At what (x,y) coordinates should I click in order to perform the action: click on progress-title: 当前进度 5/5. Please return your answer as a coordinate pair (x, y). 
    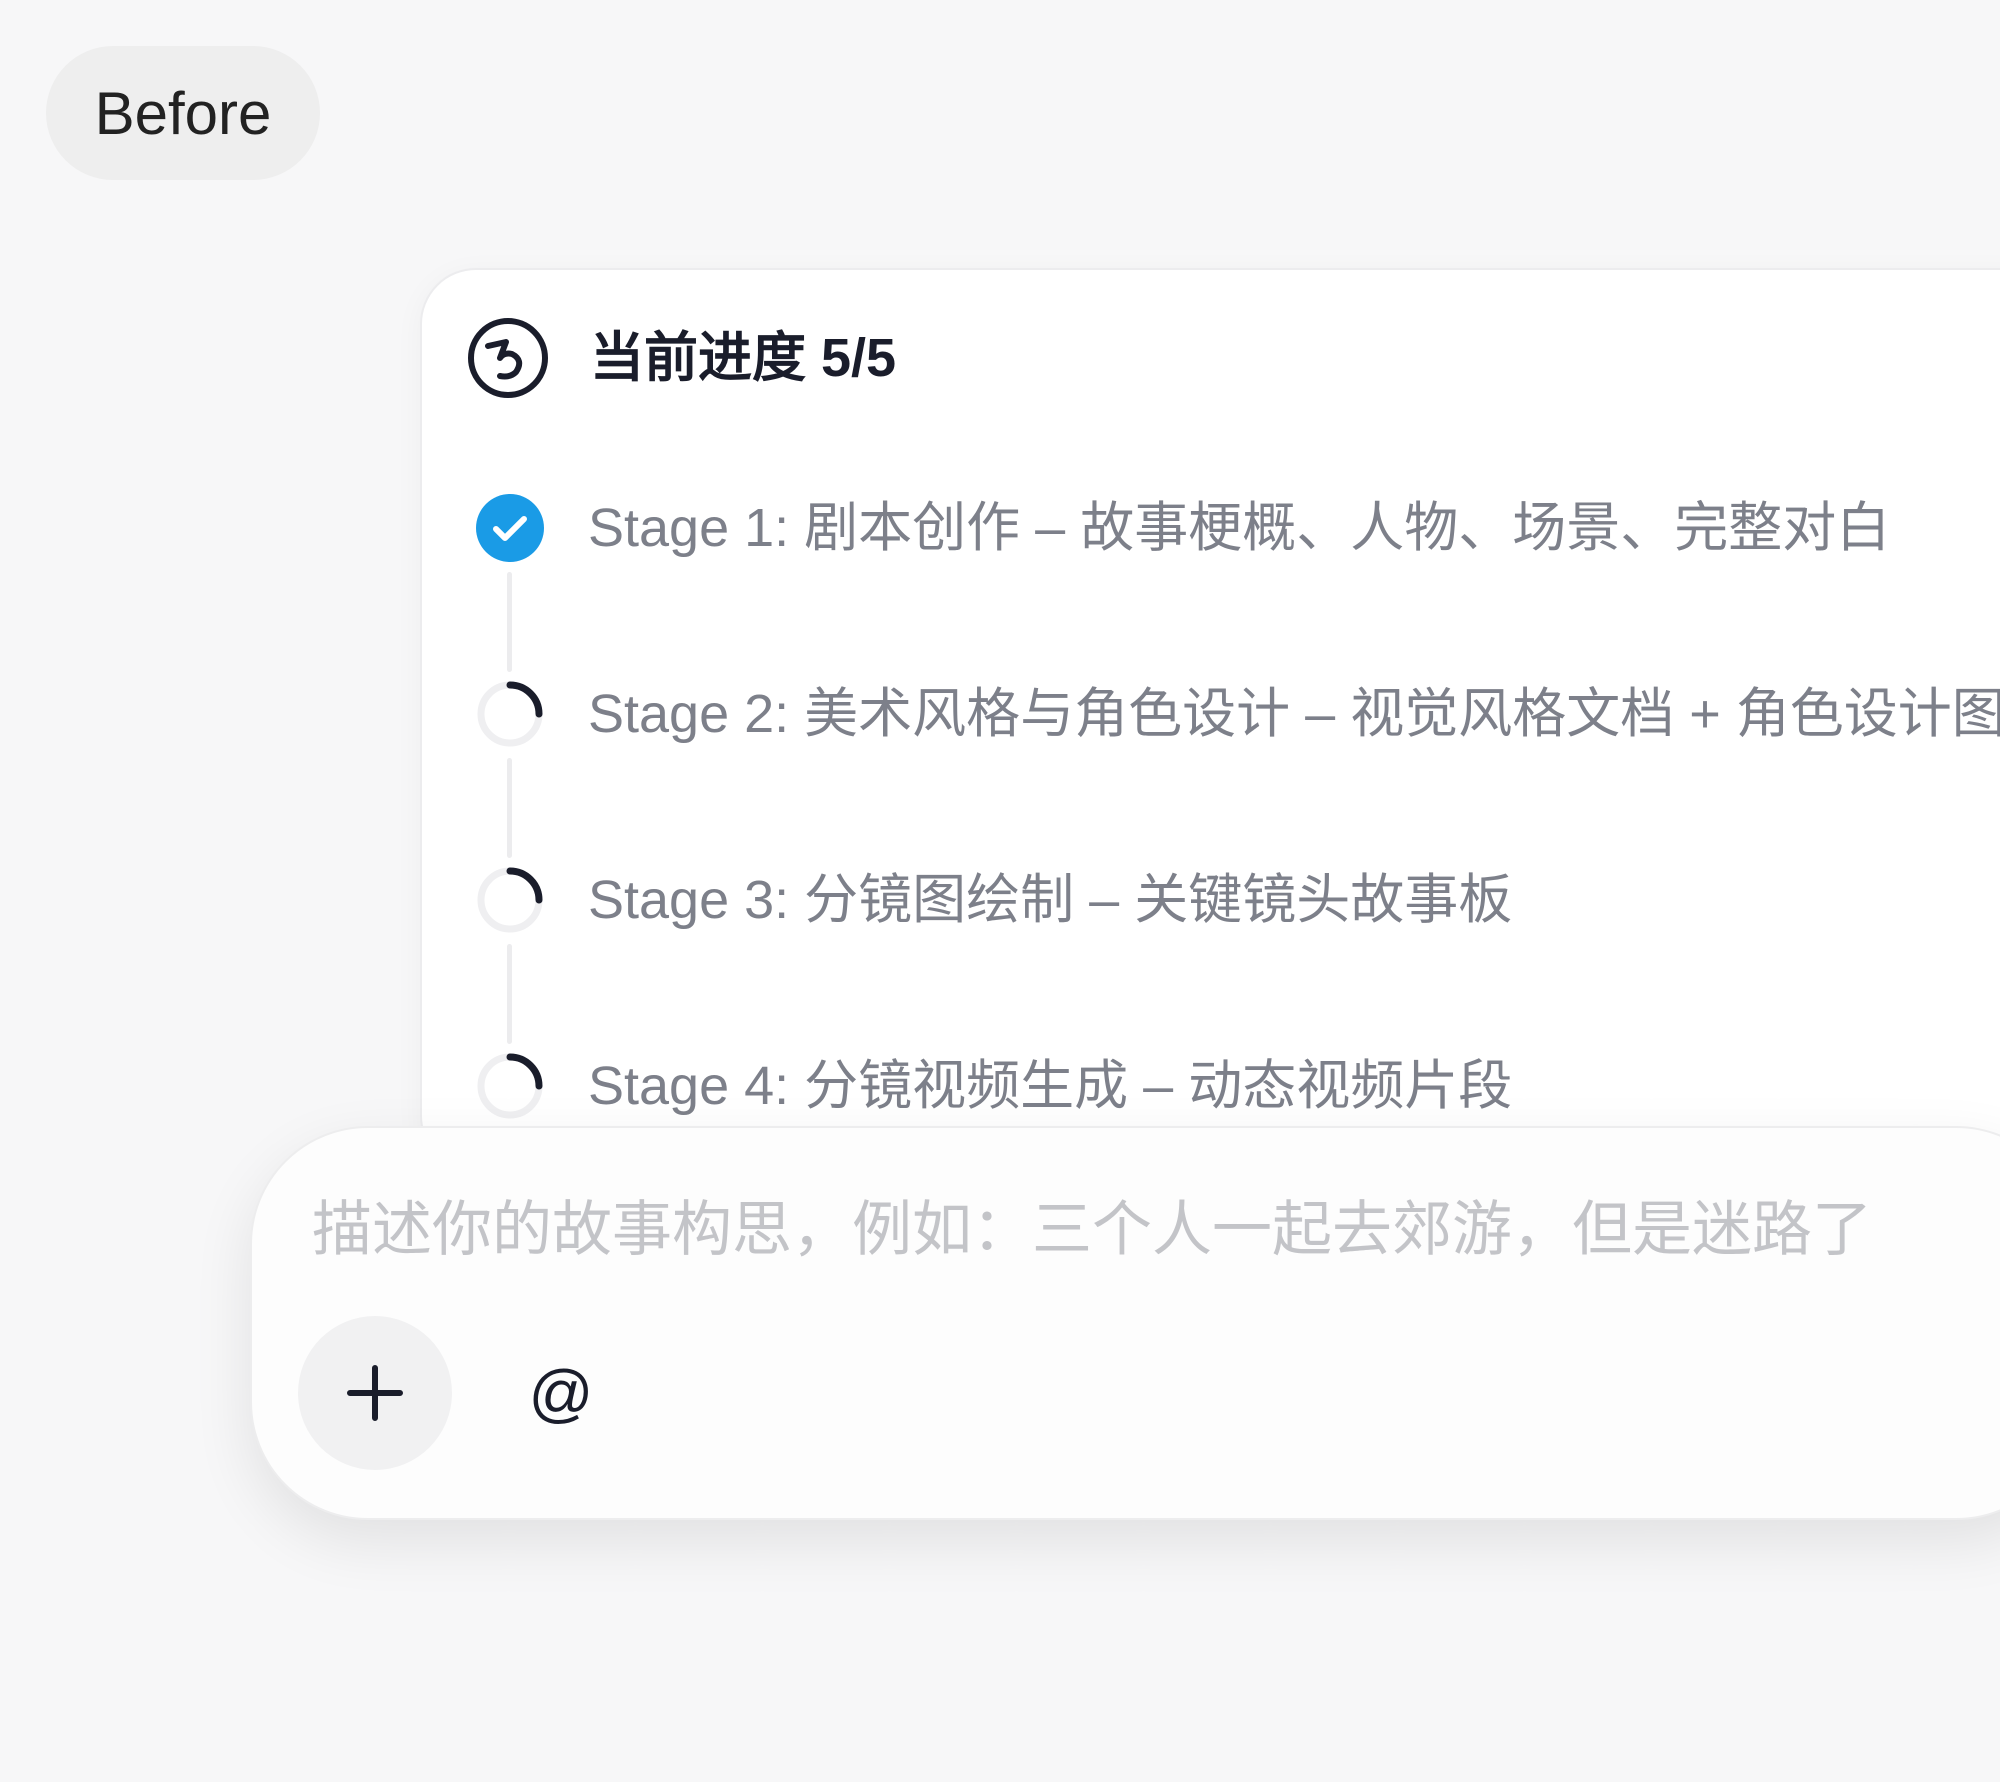
    Looking at the image, I should click on (743, 358).